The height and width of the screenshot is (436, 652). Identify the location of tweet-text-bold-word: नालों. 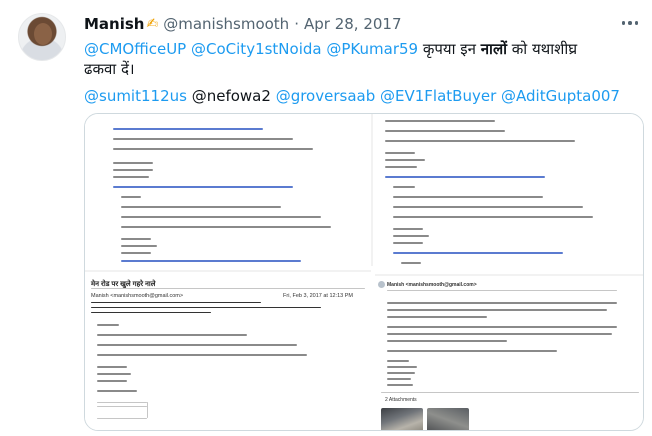
(493, 49).